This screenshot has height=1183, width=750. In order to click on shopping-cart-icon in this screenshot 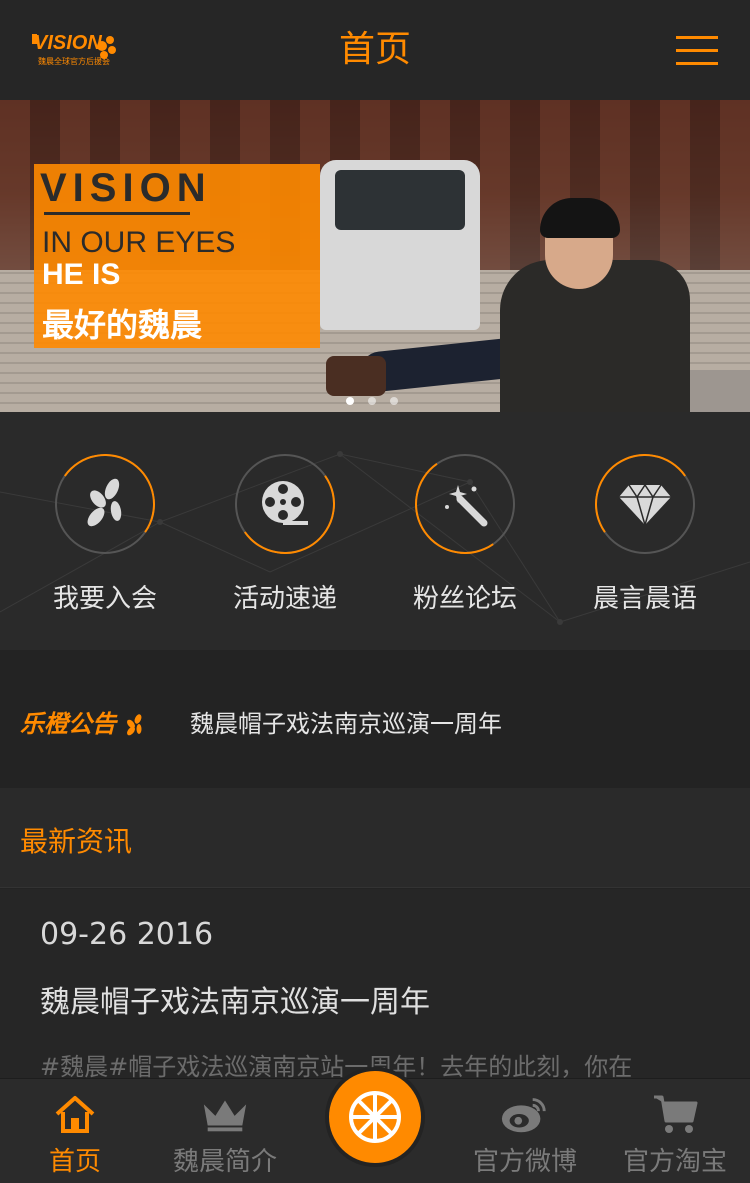, I will do `click(675, 1114)`.